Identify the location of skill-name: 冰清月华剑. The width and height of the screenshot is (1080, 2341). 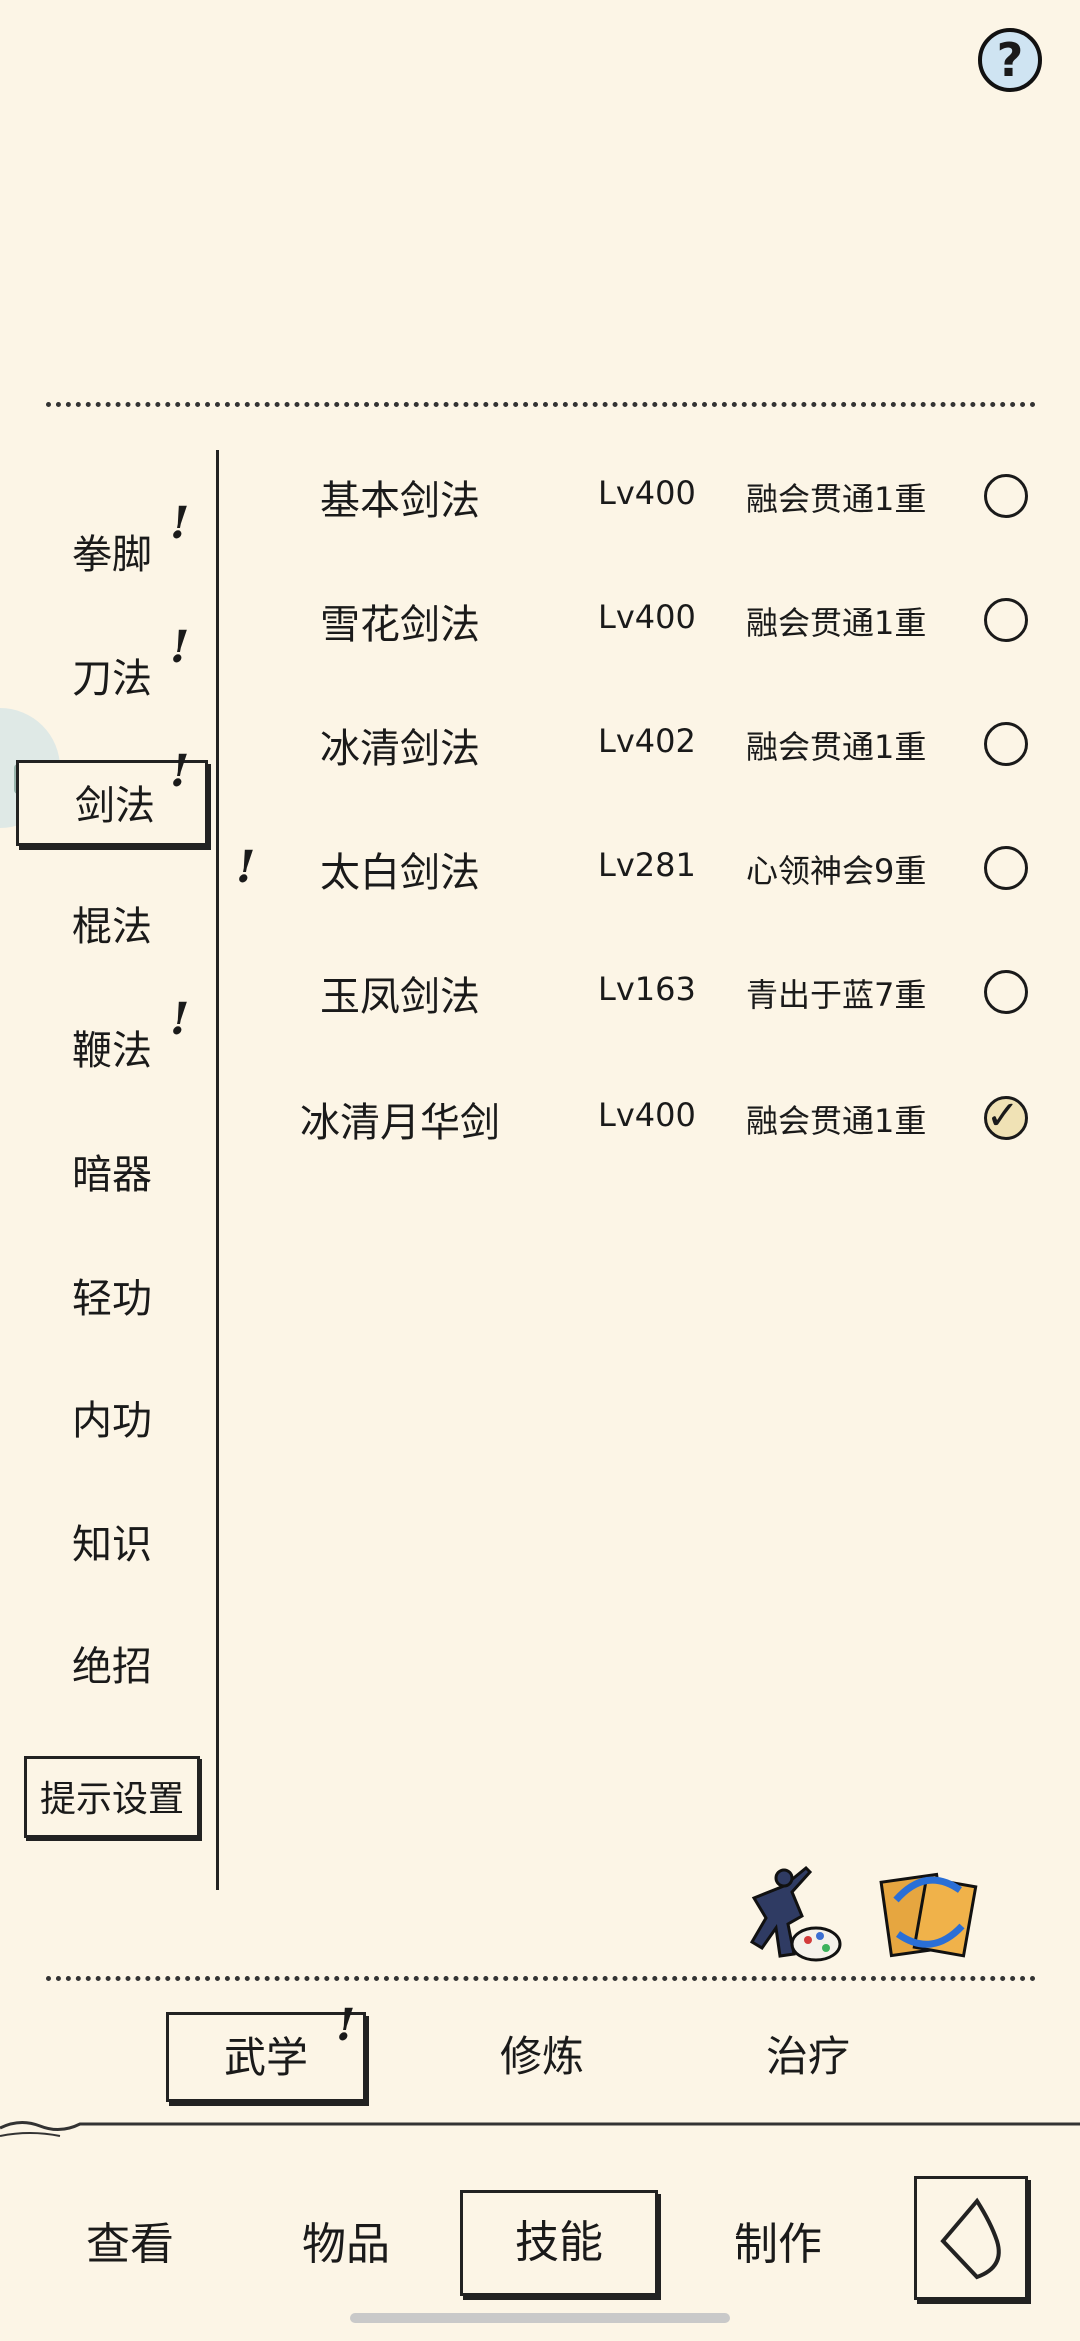
(400, 1119).